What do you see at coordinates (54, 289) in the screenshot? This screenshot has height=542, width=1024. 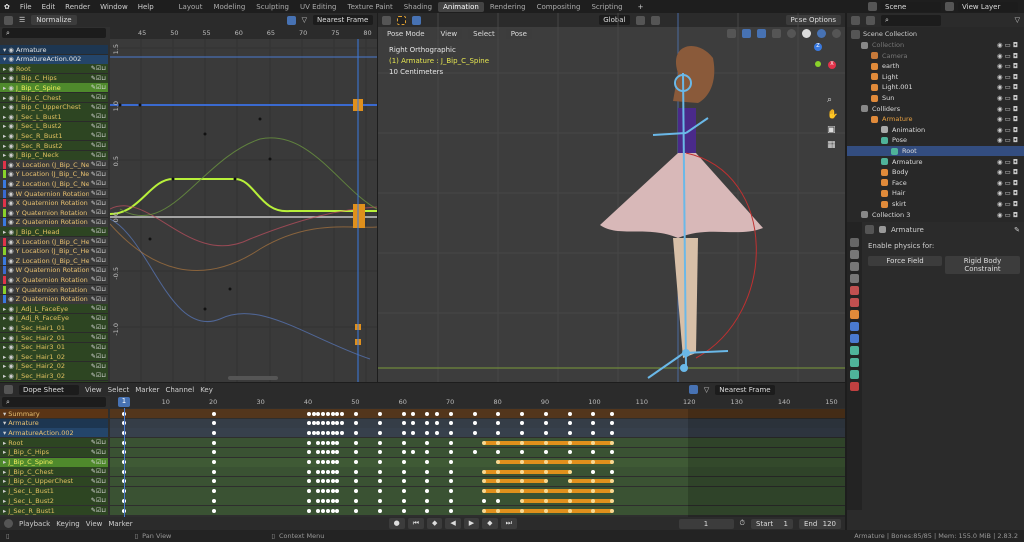 I see `fcurve-channel: ◉ Y Quaternion Rotation ✎☑⊔` at bounding box center [54, 289].